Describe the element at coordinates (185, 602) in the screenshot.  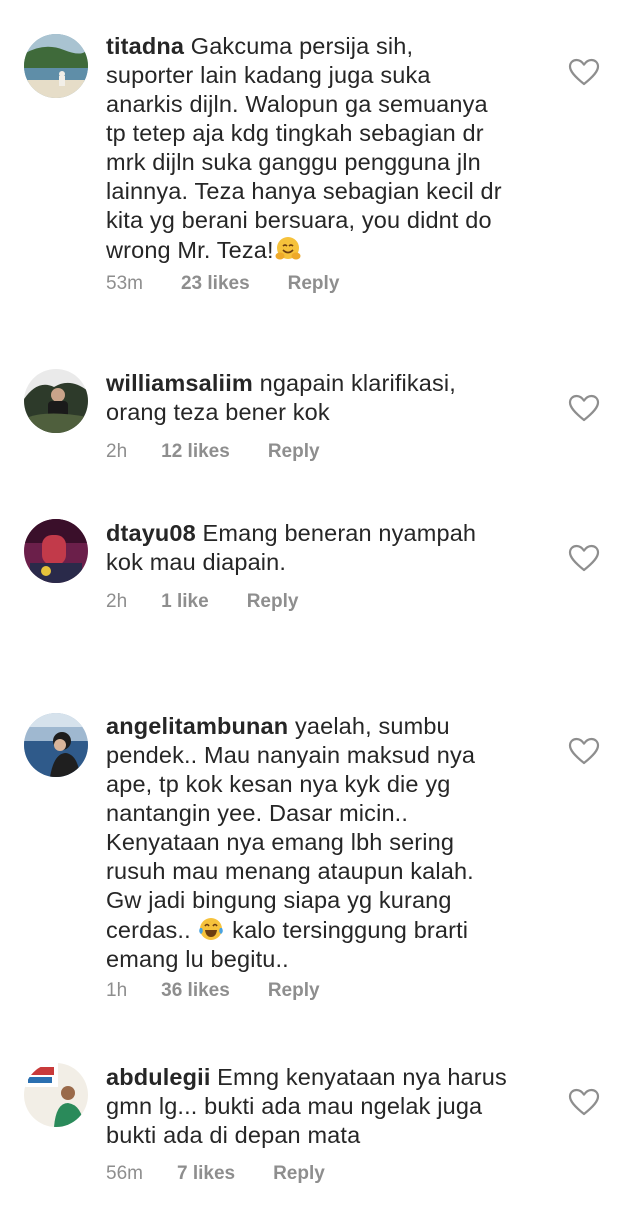
I see `comment-likes: 1 like` at that location.